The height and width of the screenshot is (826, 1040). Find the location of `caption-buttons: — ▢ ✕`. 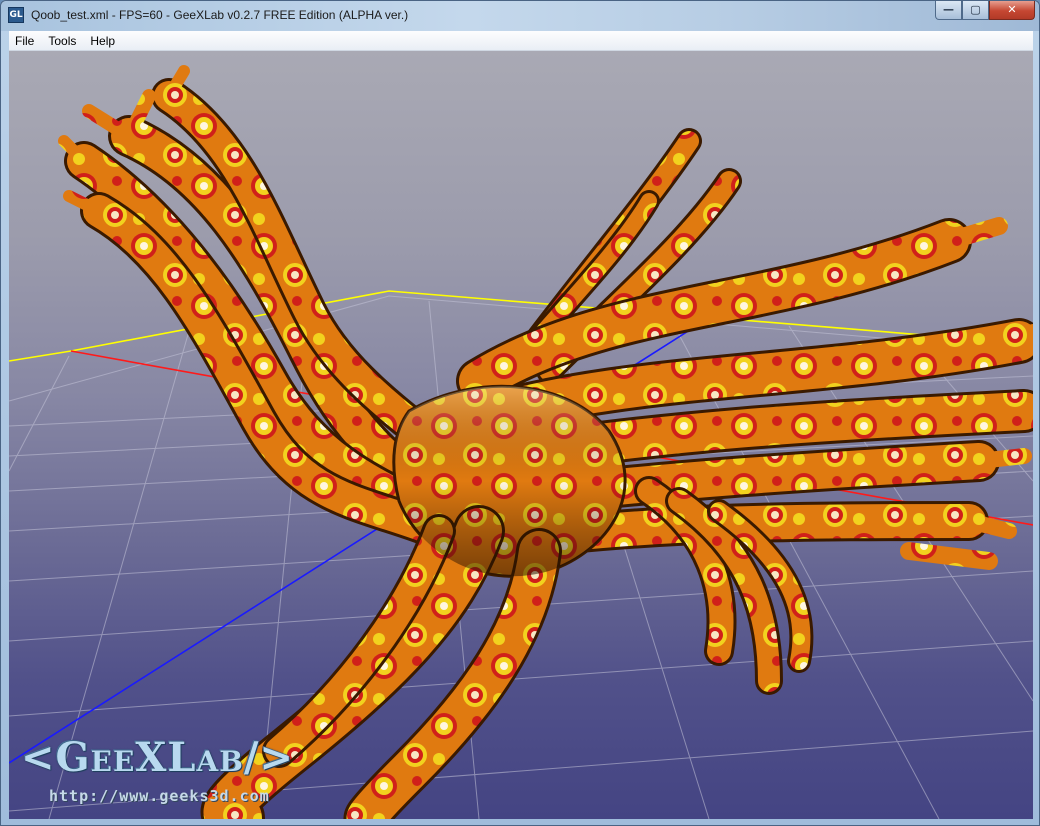

caption-buttons: — ▢ ✕ is located at coordinates (985, 11).